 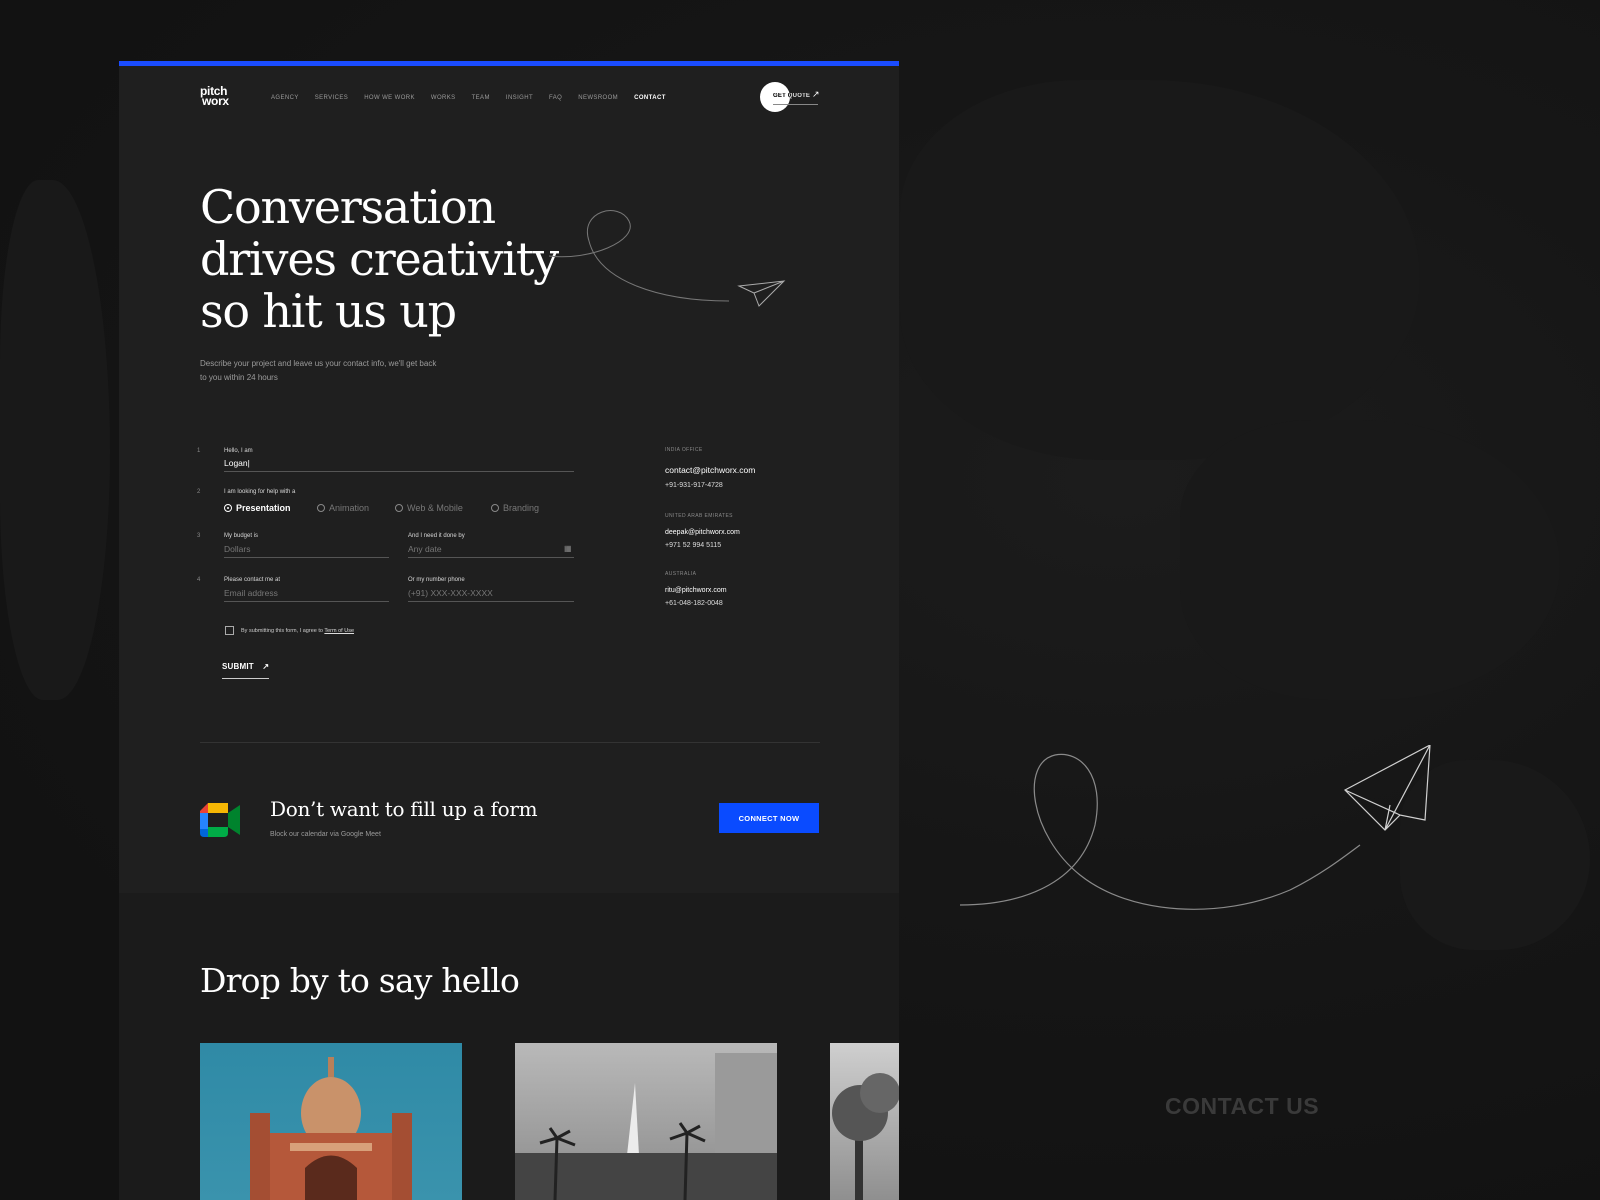 I want to click on phone-label: Or my number phone, so click(x=436, y=580).